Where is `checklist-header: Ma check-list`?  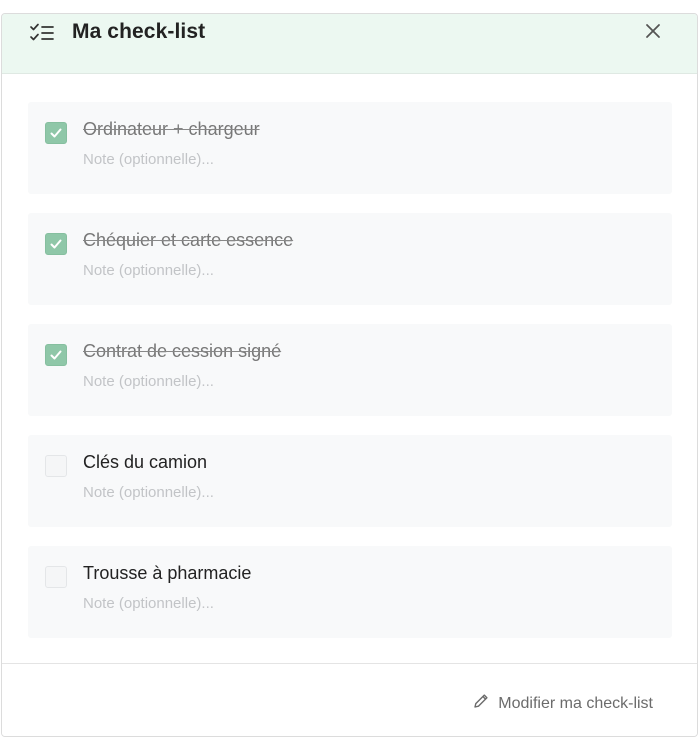
checklist-header: Ma check-list is located at coordinates (349, 44).